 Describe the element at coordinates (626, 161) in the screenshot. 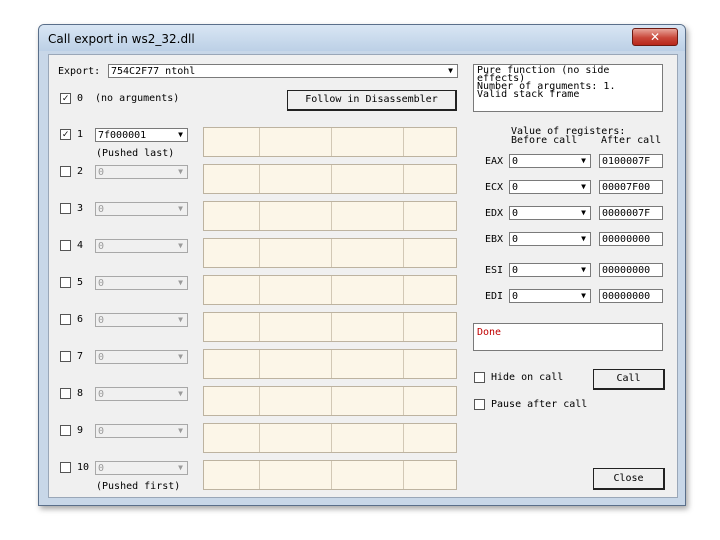

I see `register-after-value: 0100007F` at that location.